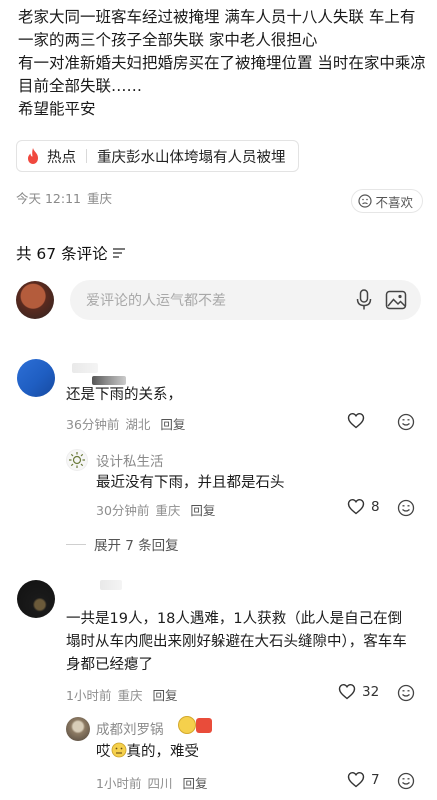 The width and height of the screenshot is (437, 800). I want to click on comment-time: 30分钟前, so click(123, 510).